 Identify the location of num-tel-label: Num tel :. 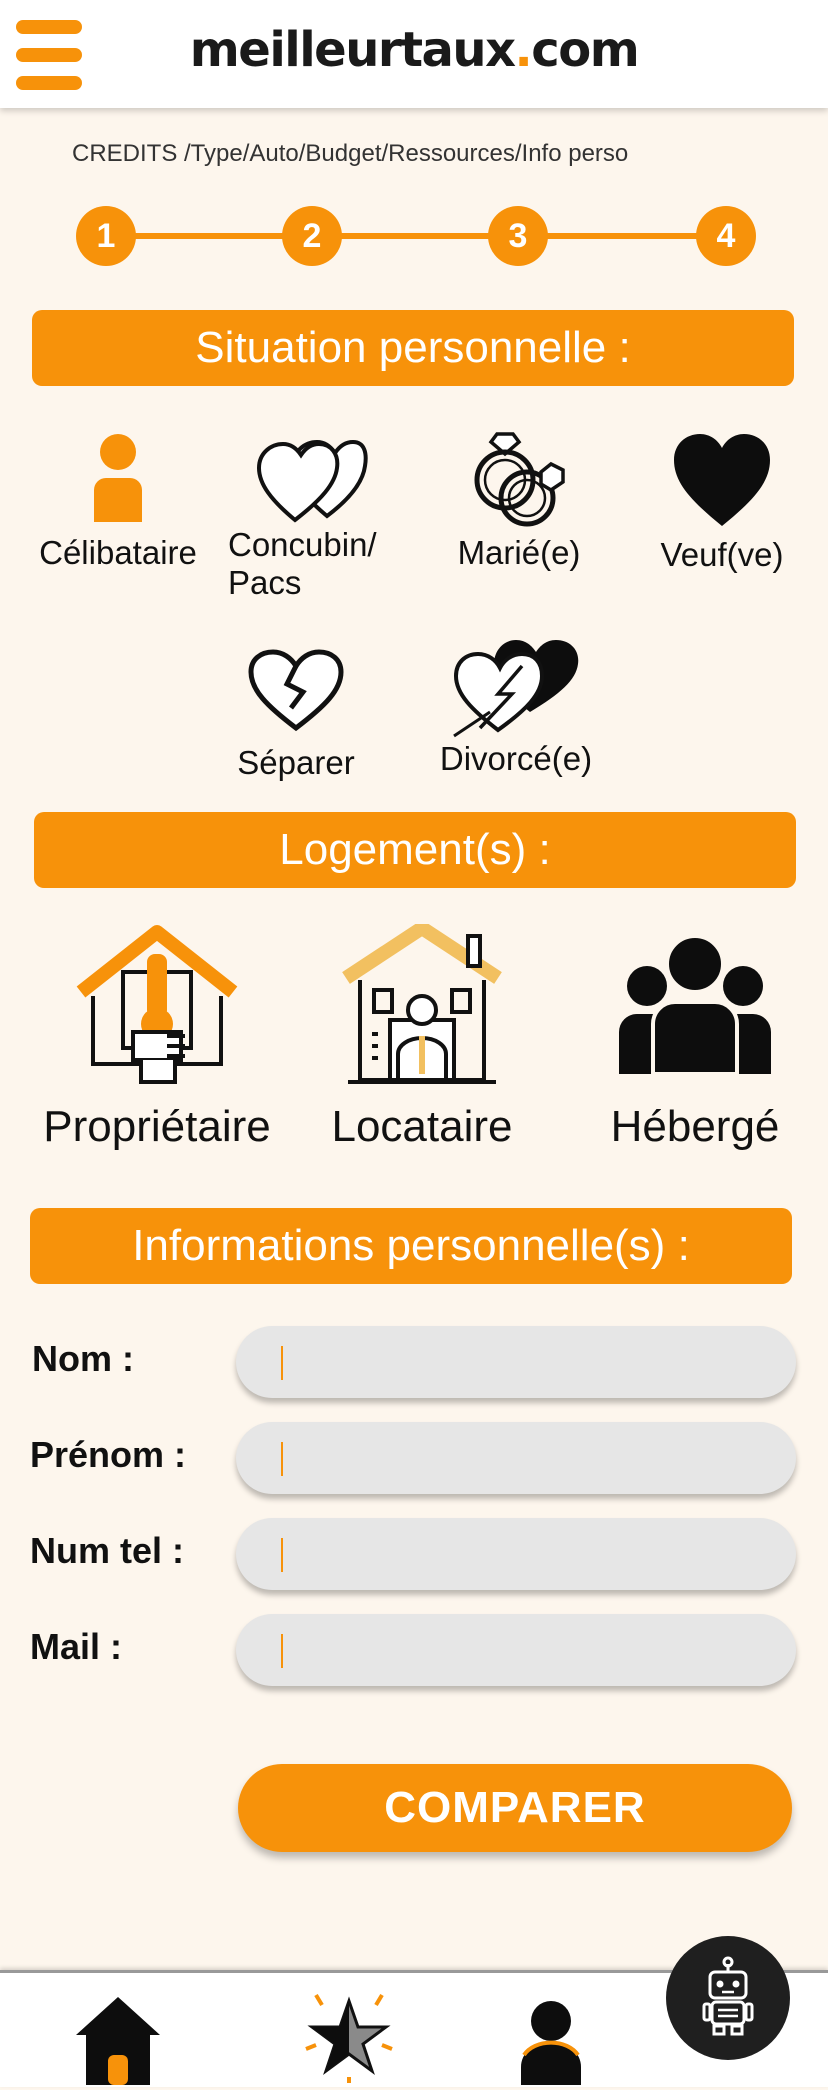
(107, 1550).